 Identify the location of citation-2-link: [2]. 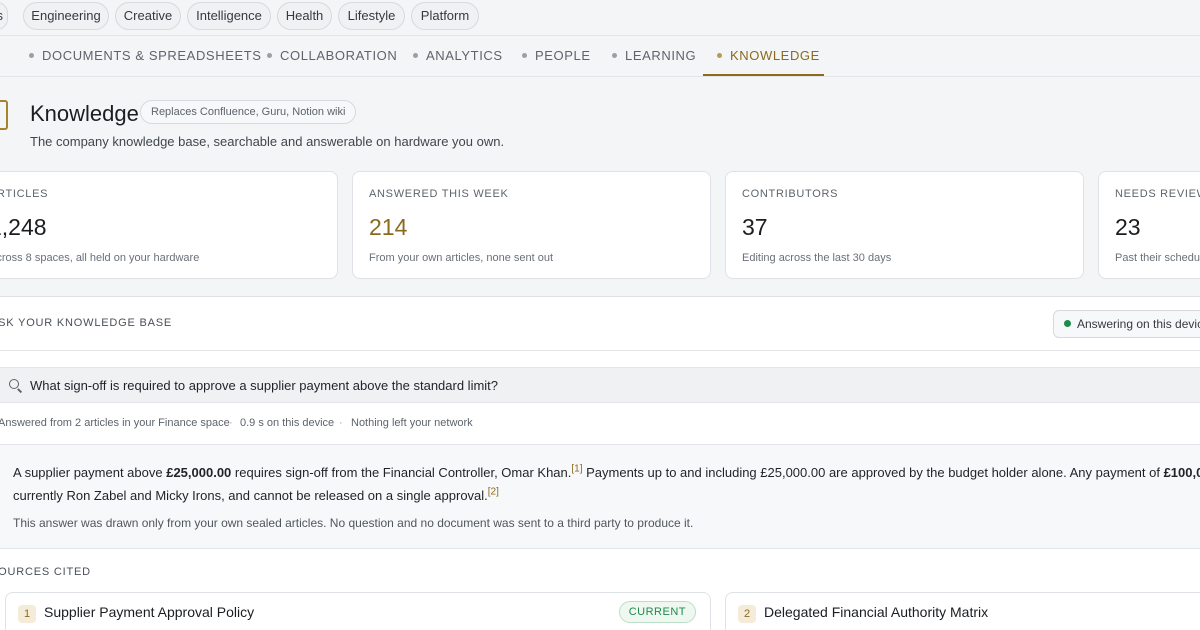
(493, 492).